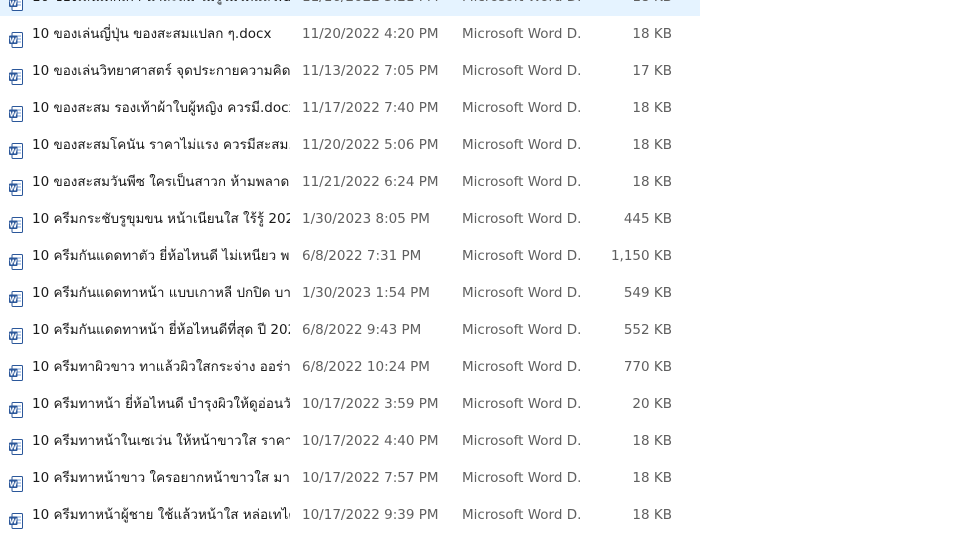 This screenshot has width=960, height=544. What do you see at coordinates (366, 219) in the screenshot?
I see `file-date-modified: 1/30/2023 8:05 PM` at bounding box center [366, 219].